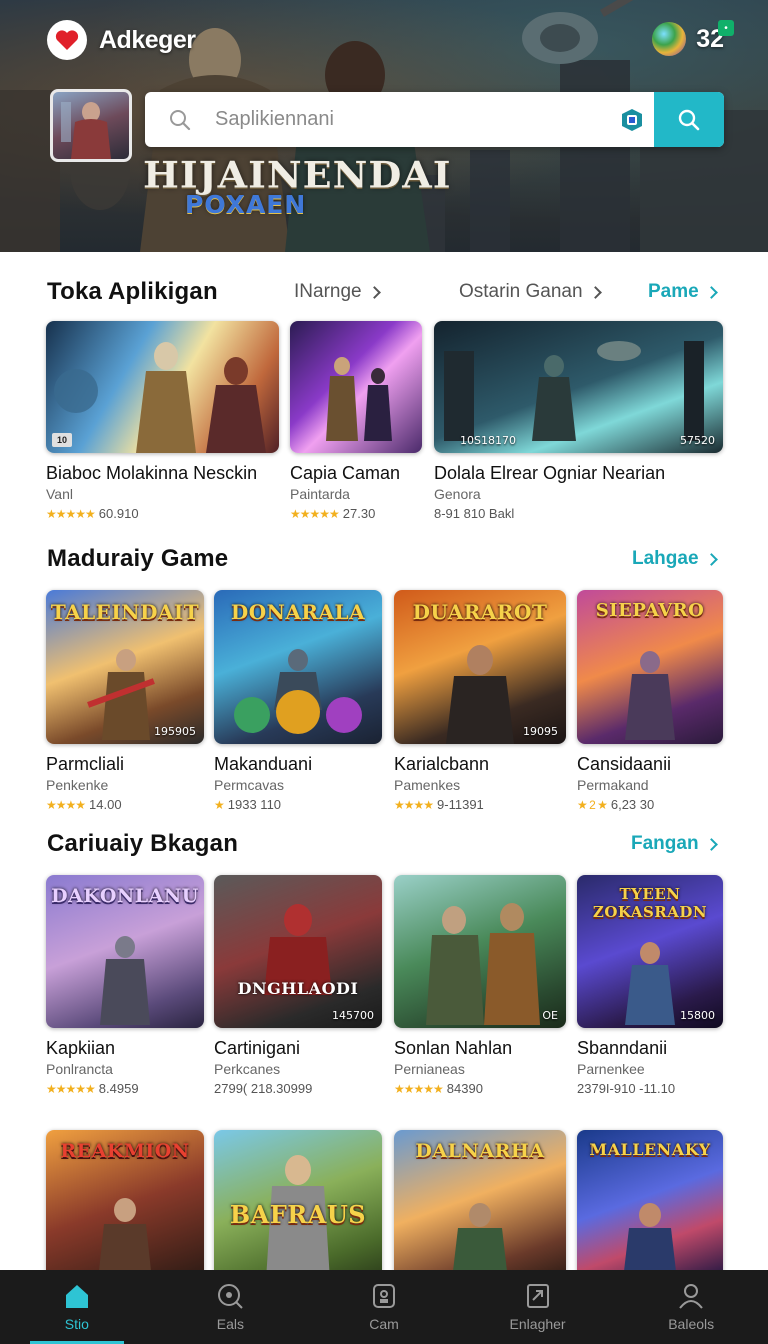 Image resolution: width=768 pixels, height=1344 pixels. Describe the element at coordinates (427, 785) in the screenshot. I see `game-developer: Pamenkes` at that location.